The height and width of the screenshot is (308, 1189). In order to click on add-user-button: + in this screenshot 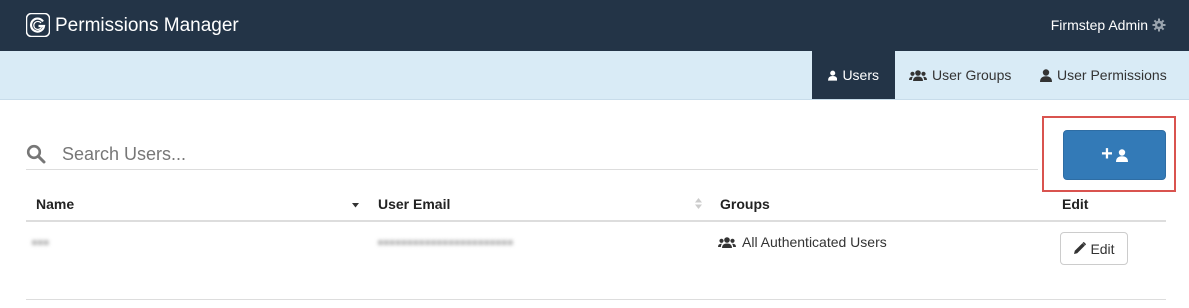, I will do `click(1114, 155)`.